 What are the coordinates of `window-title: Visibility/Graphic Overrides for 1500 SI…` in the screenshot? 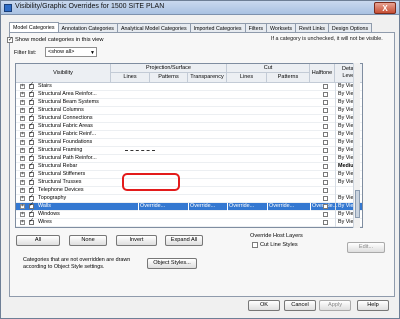 It's located at (90, 6).